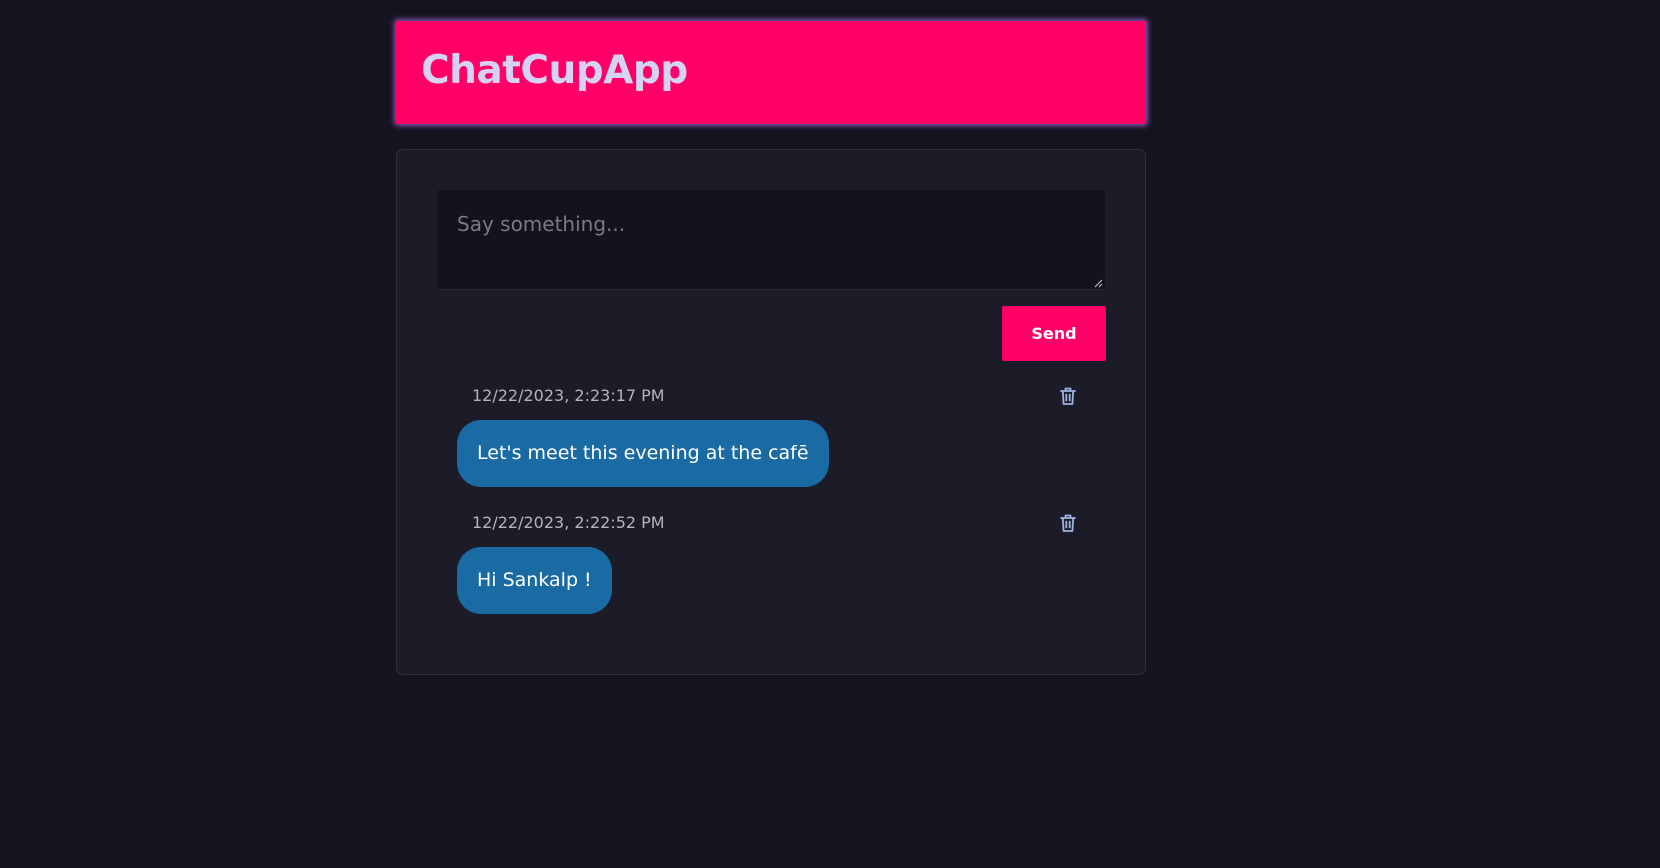 The image size is (1660, 868). Describe the element at coordinates (771, 72) in the screenshot. I see `app-header: ChatCupApp` at that location.